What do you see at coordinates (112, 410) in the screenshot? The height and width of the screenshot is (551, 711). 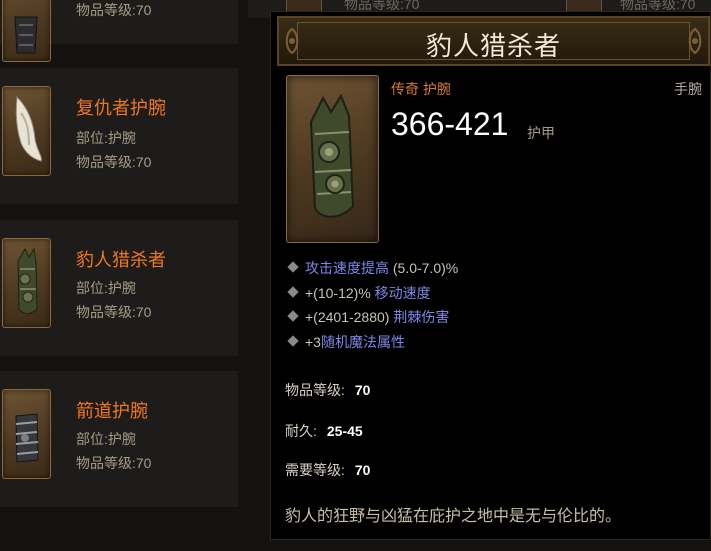 I see `item-name: 箭道护腕` at bounding box center [112, 410].